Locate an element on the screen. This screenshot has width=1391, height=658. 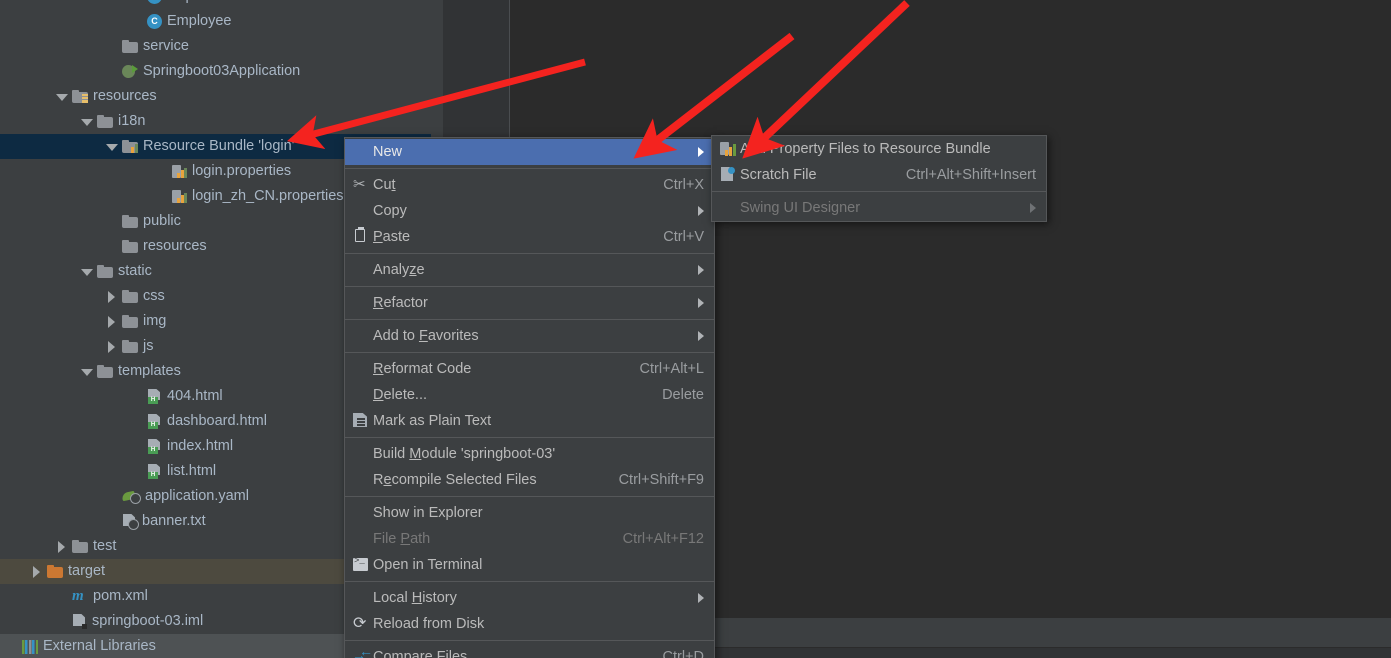
menu-item: Analyze is located at coordinates (529, 270).